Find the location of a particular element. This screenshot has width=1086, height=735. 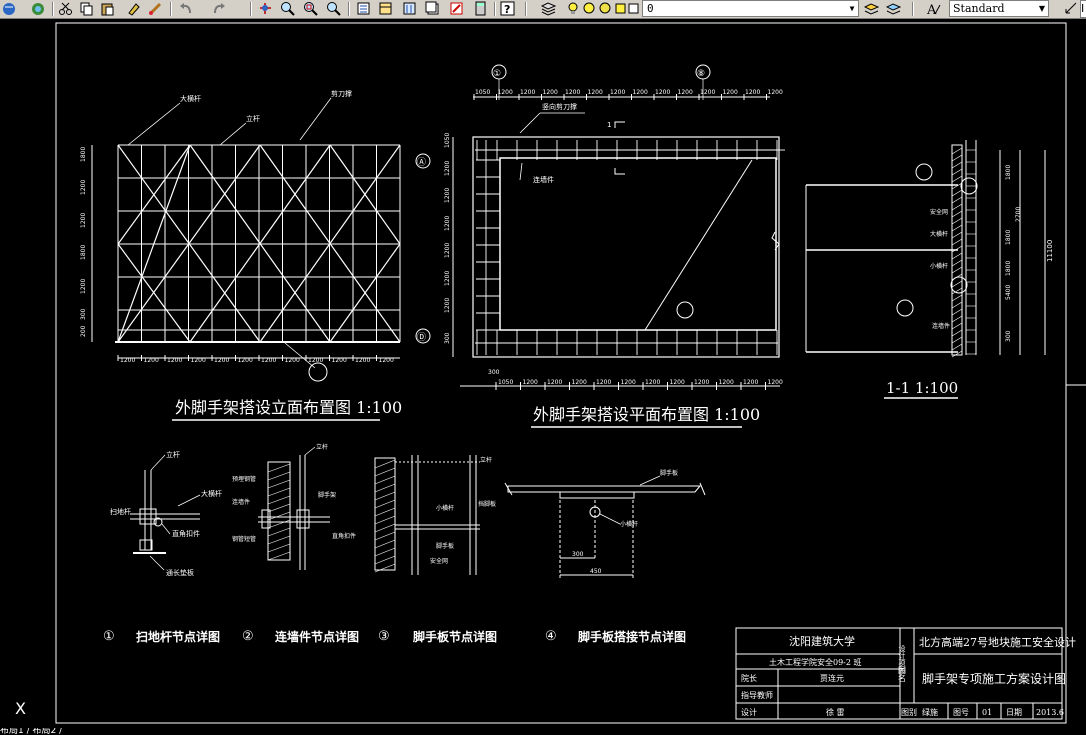

zoom-previous-icon is located at coordinates (333, 8).